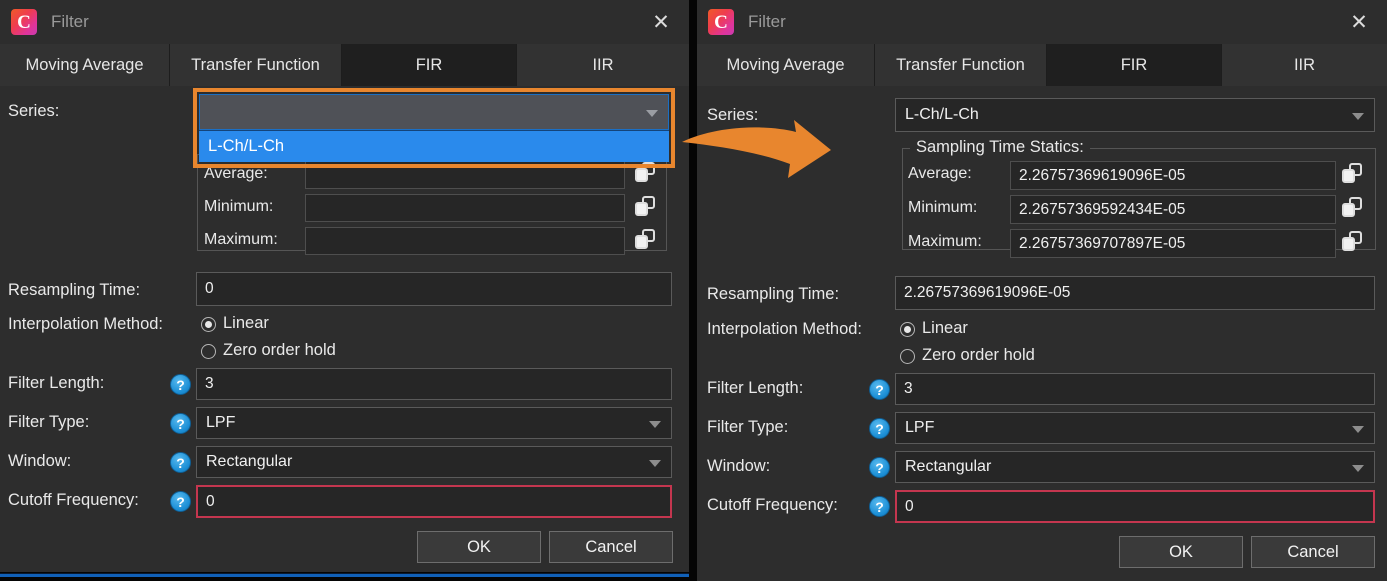  I want to click on resampling-time-input: 2.26757369619096E-05, so click(1135, 293).